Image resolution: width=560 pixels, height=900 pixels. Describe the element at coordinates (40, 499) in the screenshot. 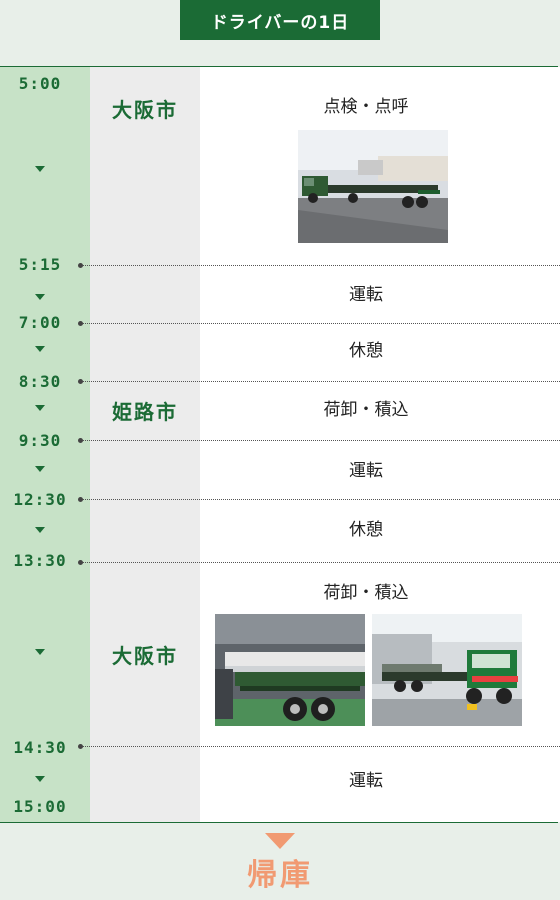

I see `time-label: 12:30` at that location.